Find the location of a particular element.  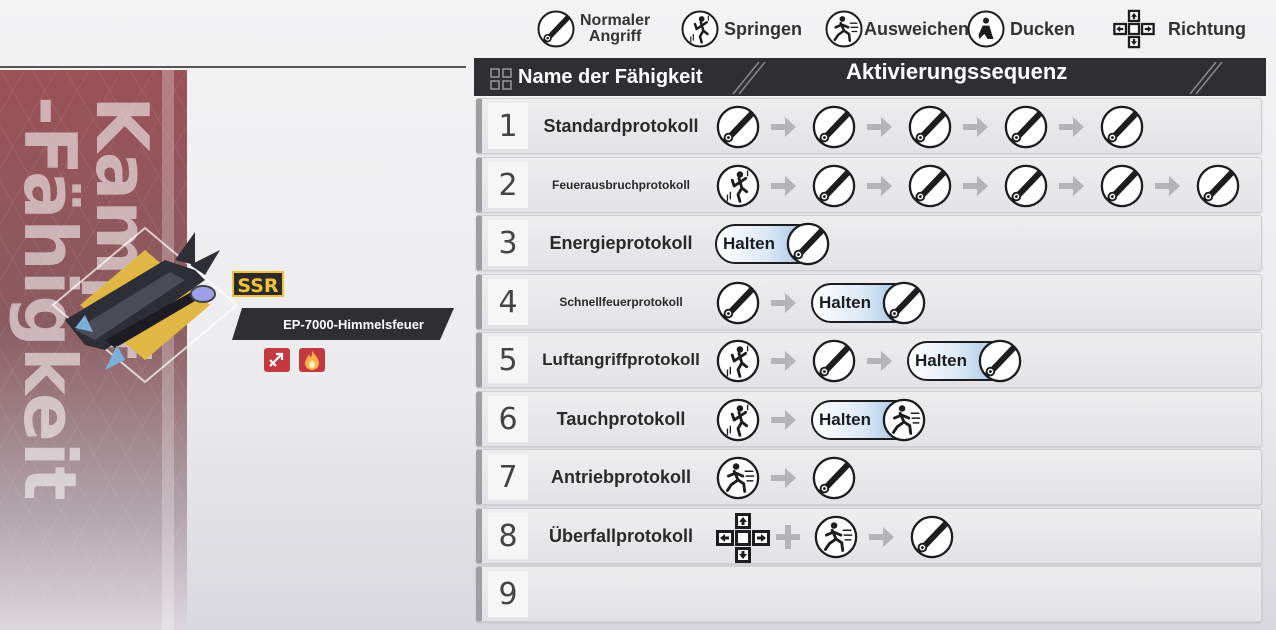

table-header: Name der Fähigkeit Aktivierungssequenz is located at coordinates (870, 77).